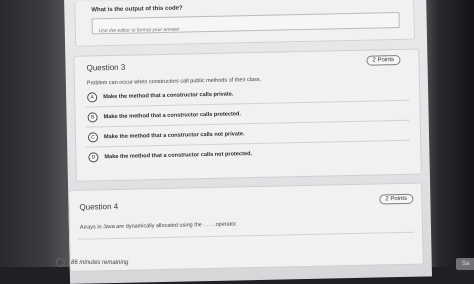 The image size is (474, 284). I want to click on answer-editor, so click(245, 23).